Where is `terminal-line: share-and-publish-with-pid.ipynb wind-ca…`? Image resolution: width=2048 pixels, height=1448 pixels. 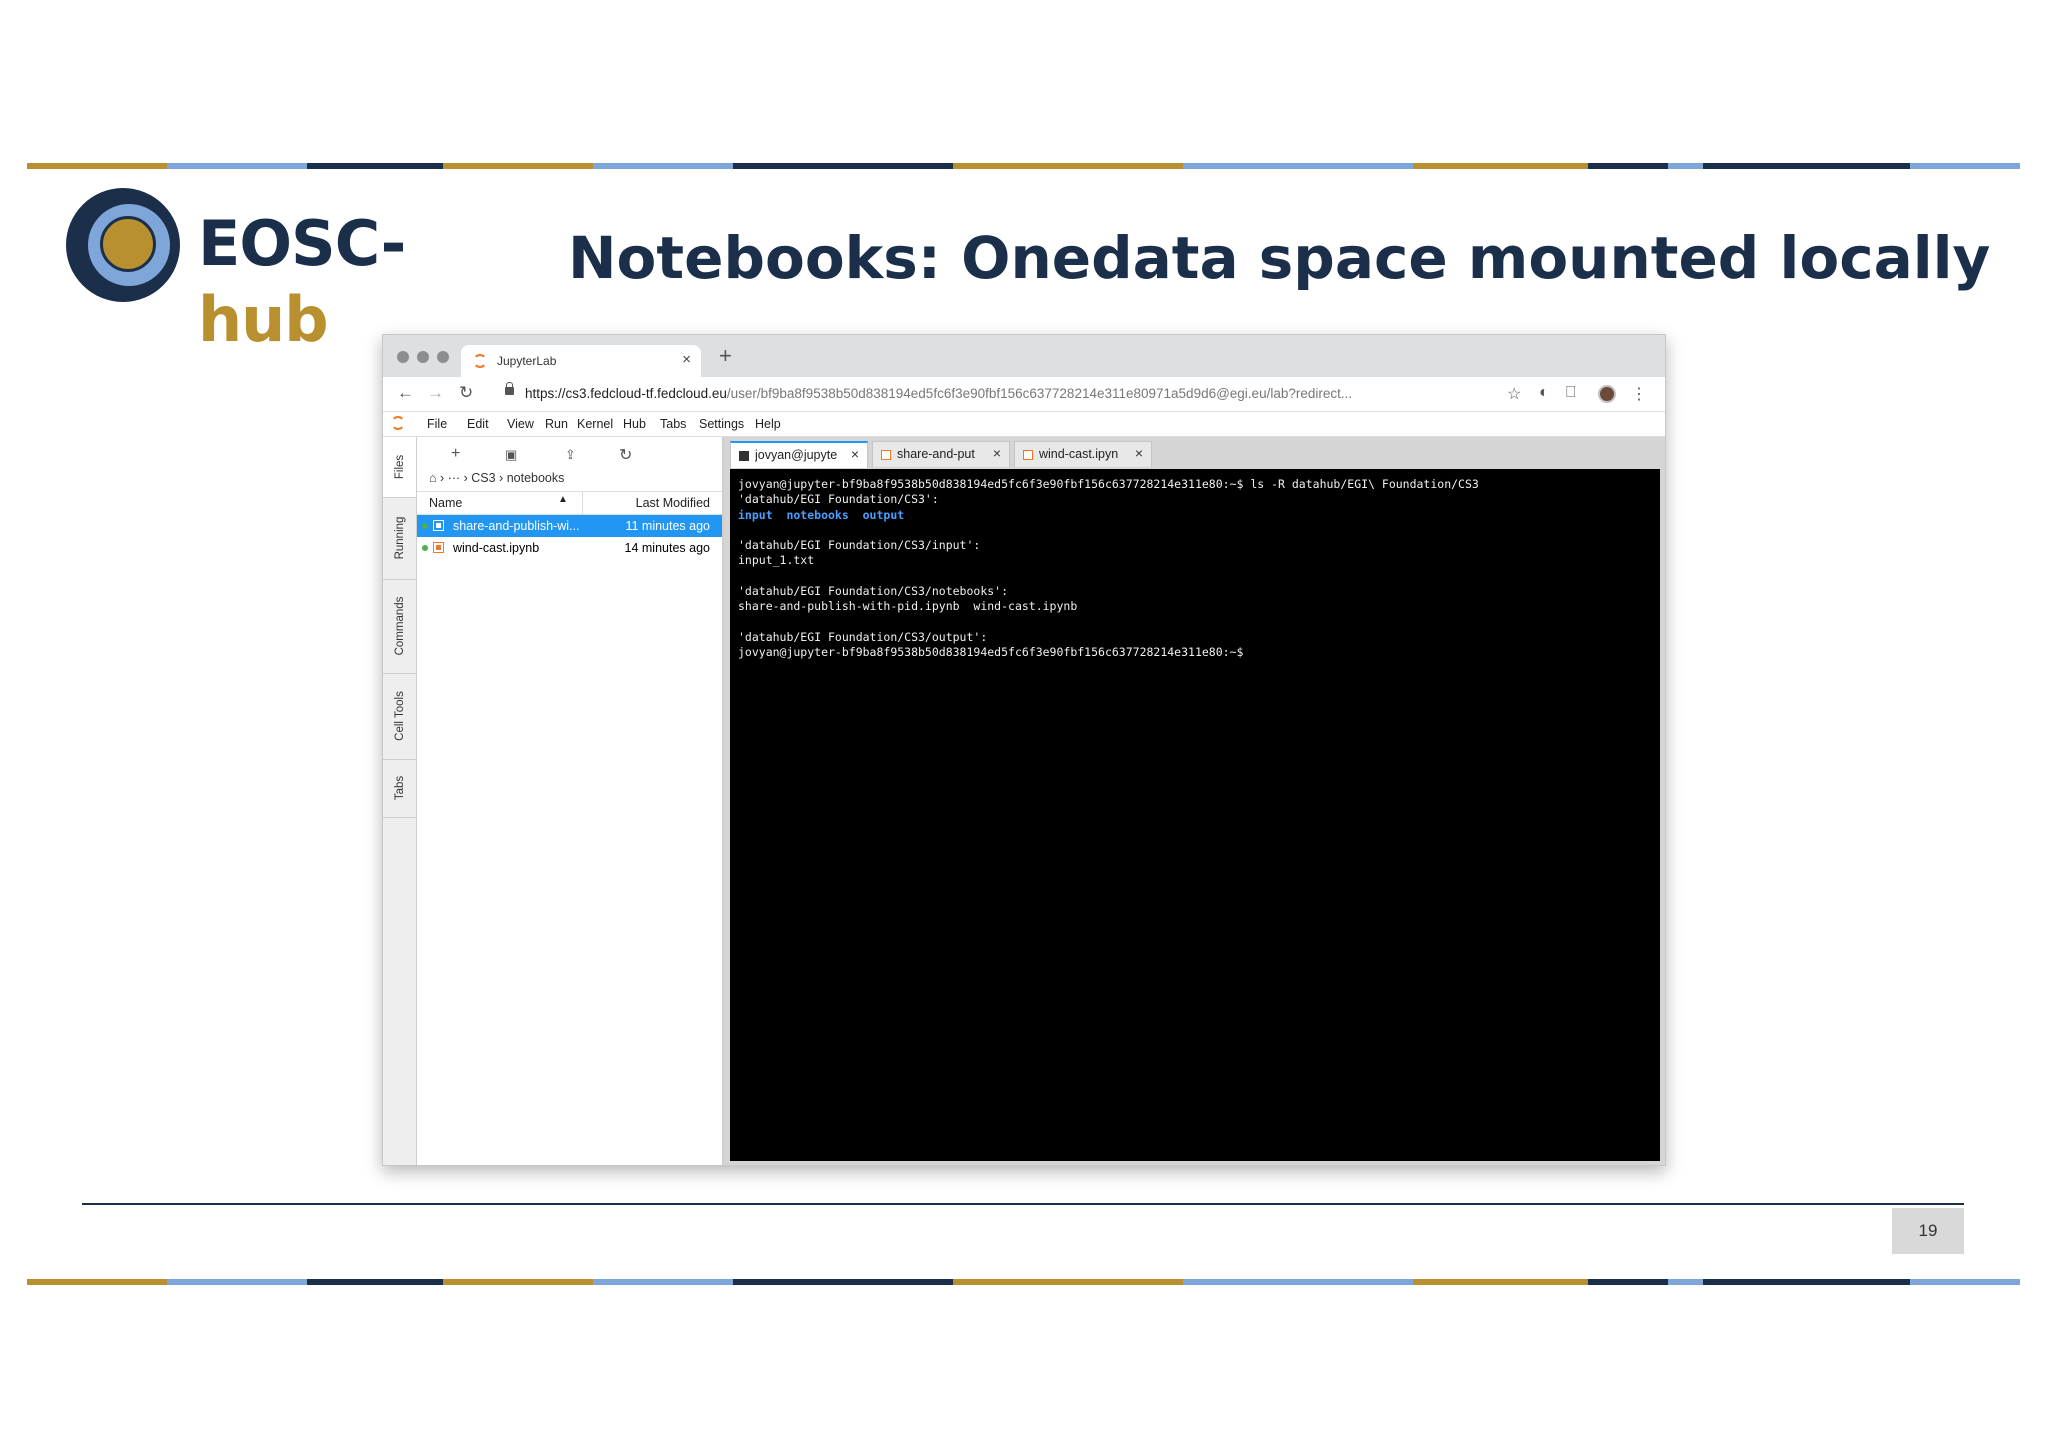
terminal-line: share-and-publish-with-pid.ipynb wind-ca… is located at coordinates (908, 606).